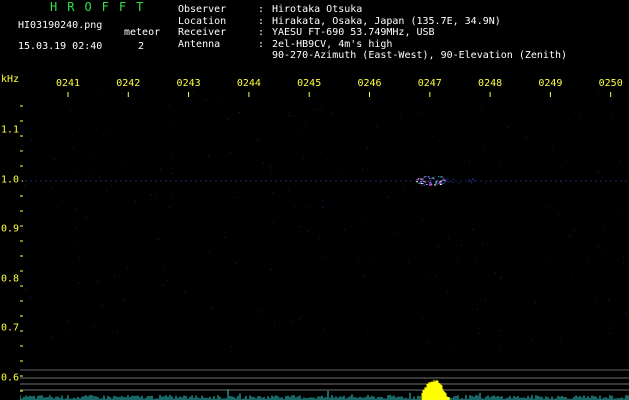 This screenshot has width=629, height=400. What do you see at coordinates (10, 229) in the screenshot?
I see `freq-tick-label: 0.9` at bounding box center [10, 229].